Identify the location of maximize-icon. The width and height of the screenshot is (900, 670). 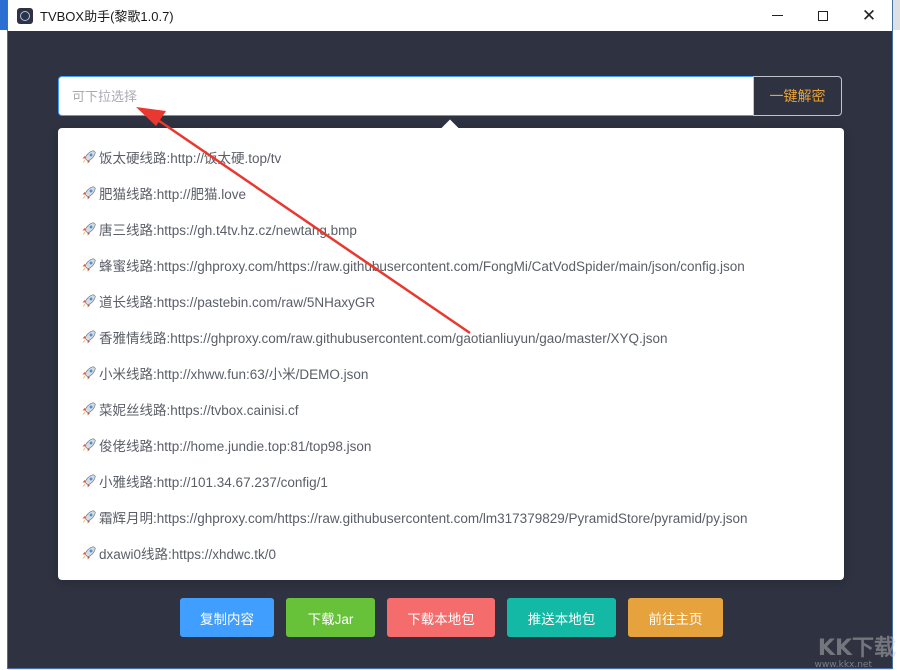
(823, 15).